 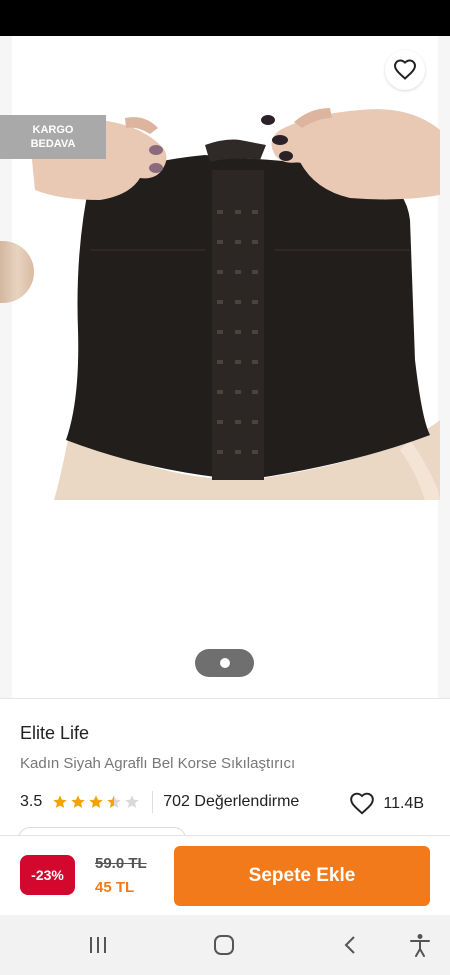 I want to click on brand-name: Elite Life, so click(x=54, y=733).